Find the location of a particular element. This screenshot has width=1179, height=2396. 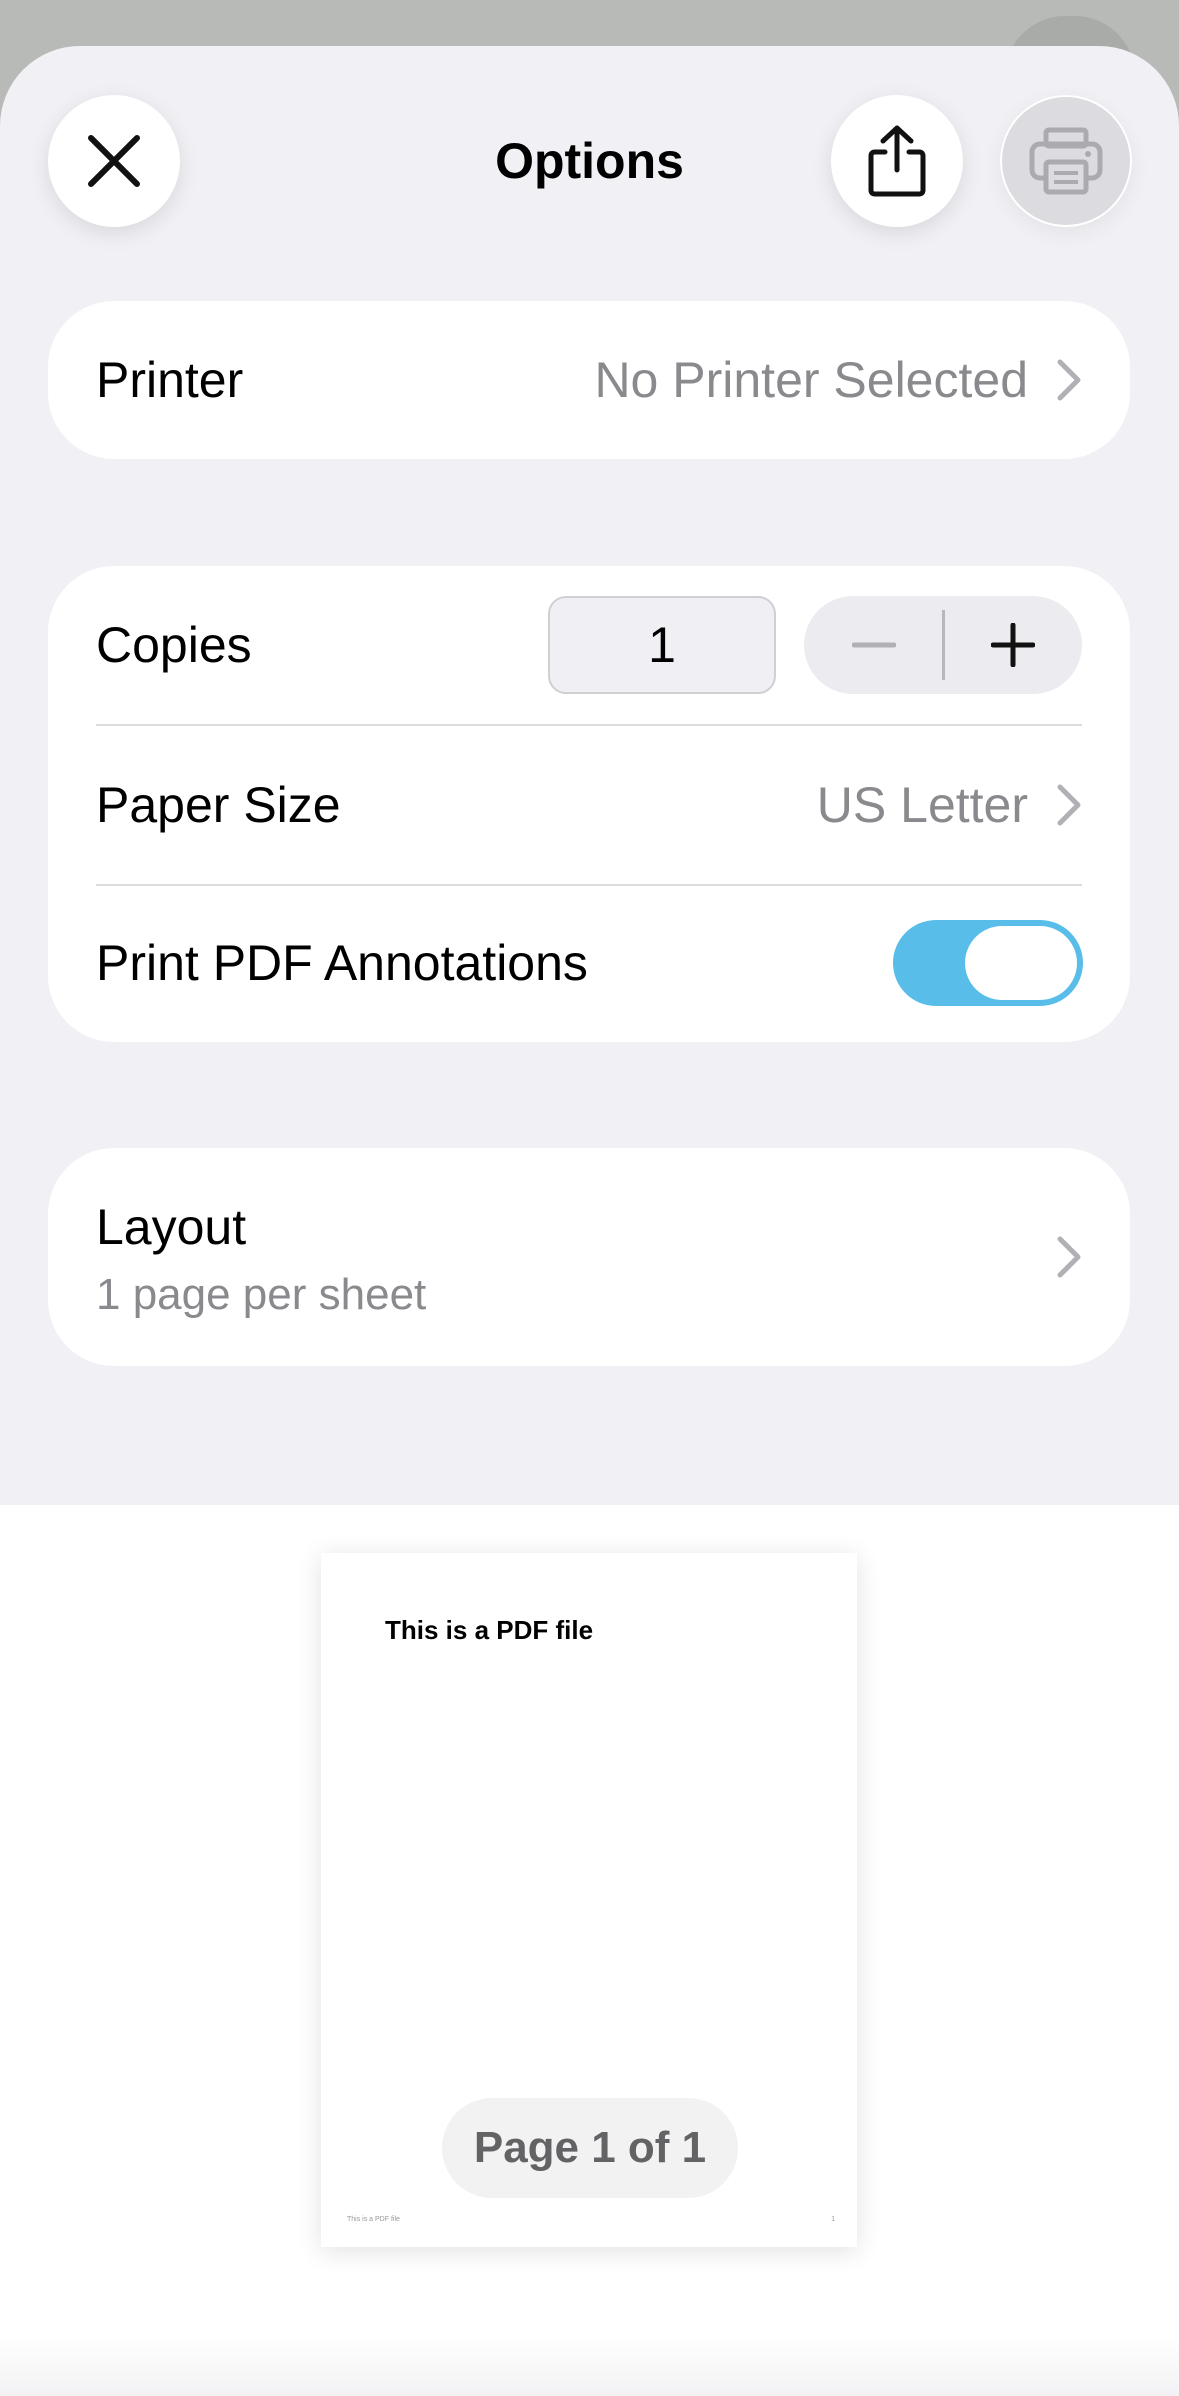

plus-icon is located at coordinates (1012, 645).